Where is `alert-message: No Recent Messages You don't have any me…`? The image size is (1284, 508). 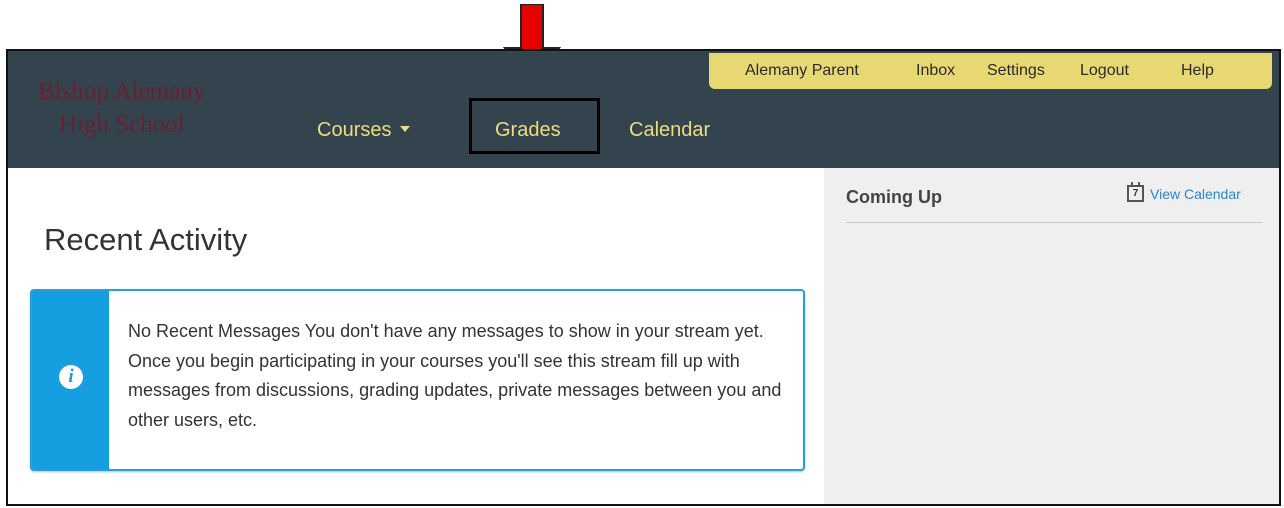 alert-message: No Recent Messages You don't have any me… is located at coordinates (455, 375).